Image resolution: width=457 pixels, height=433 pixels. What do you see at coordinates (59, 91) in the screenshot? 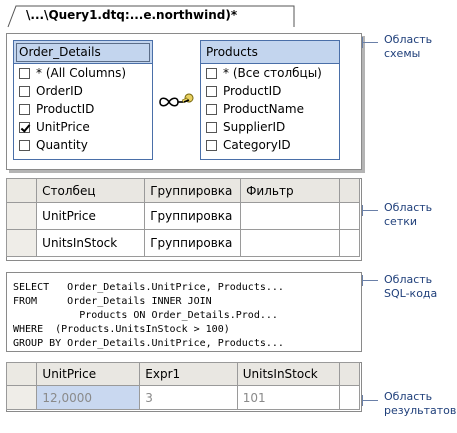
I see `column-label: OrderID` at bounding box center [59, 91].